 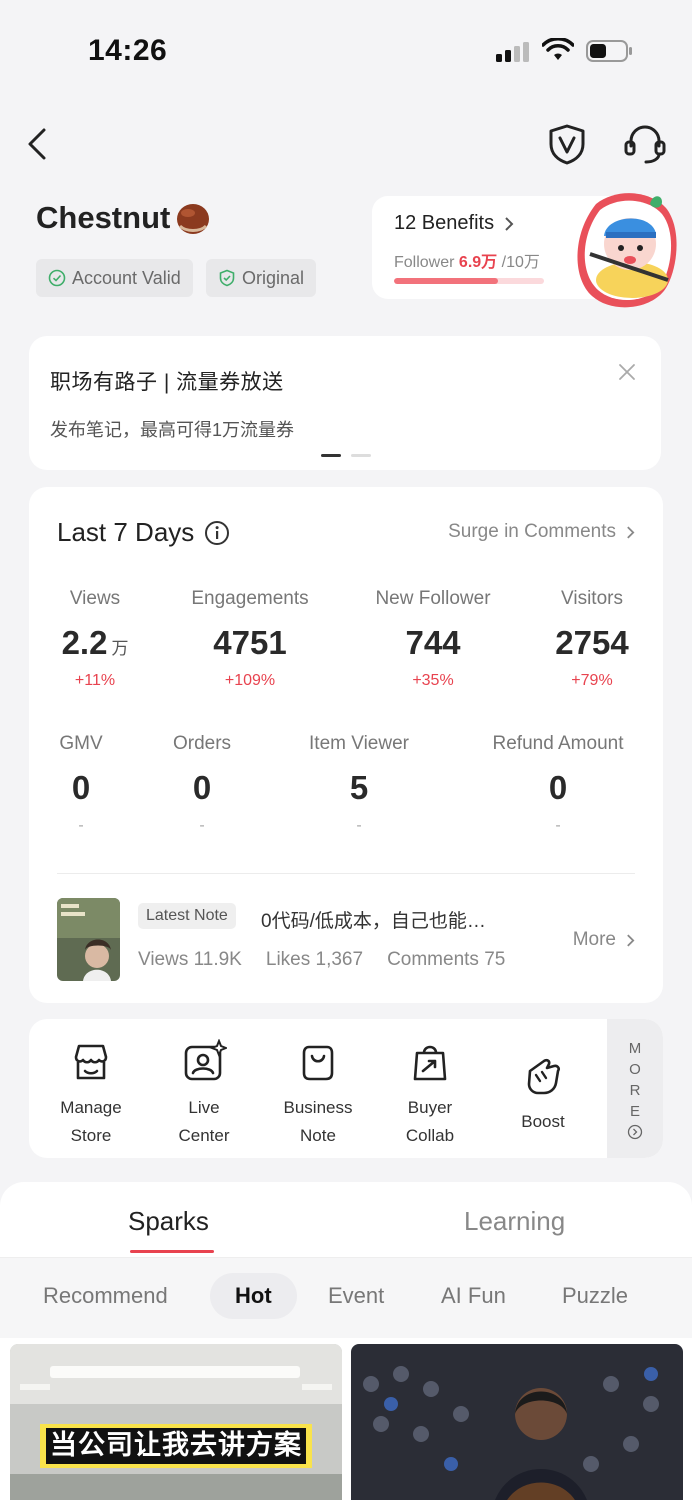 I want to click on metric-value: 2754, so click(x=592, y=642).